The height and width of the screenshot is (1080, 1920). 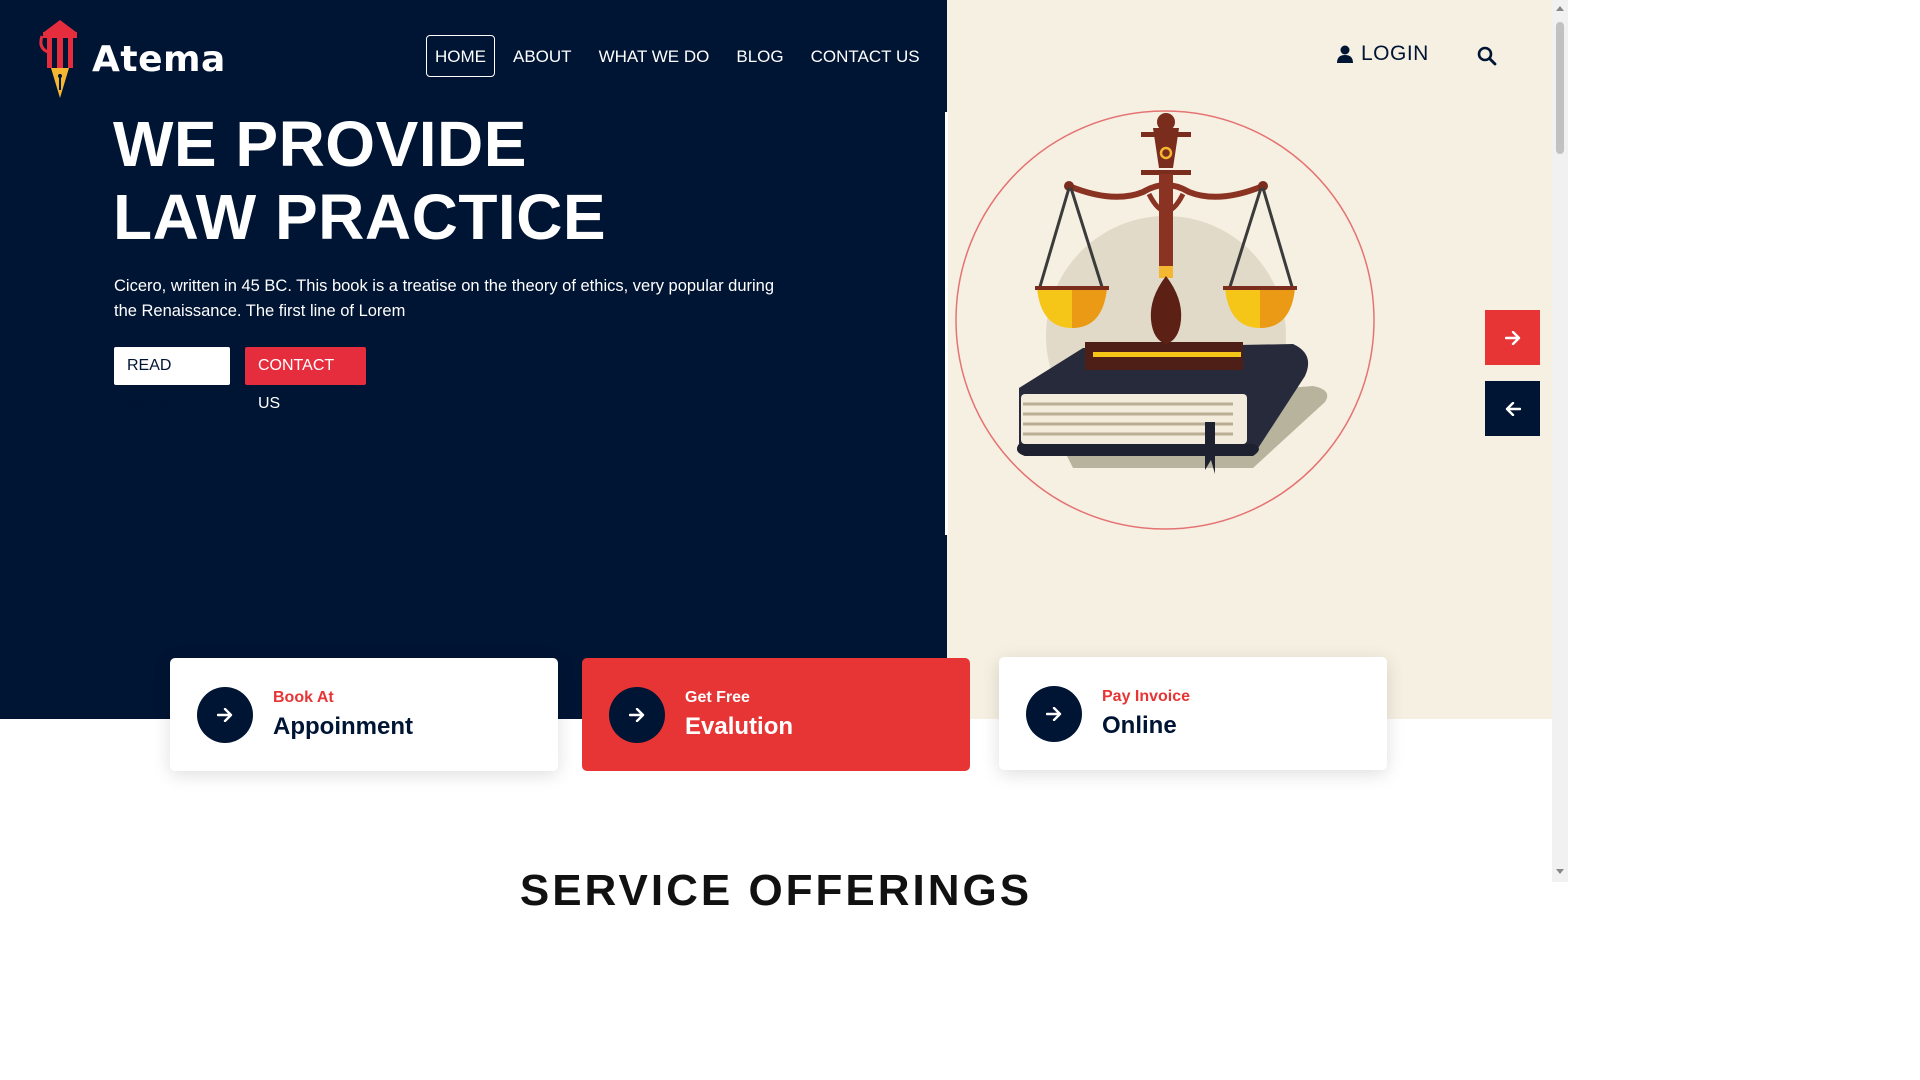 I want to click on hero-title-line2: LAW PRACTICE, so click(x=360, y=217).